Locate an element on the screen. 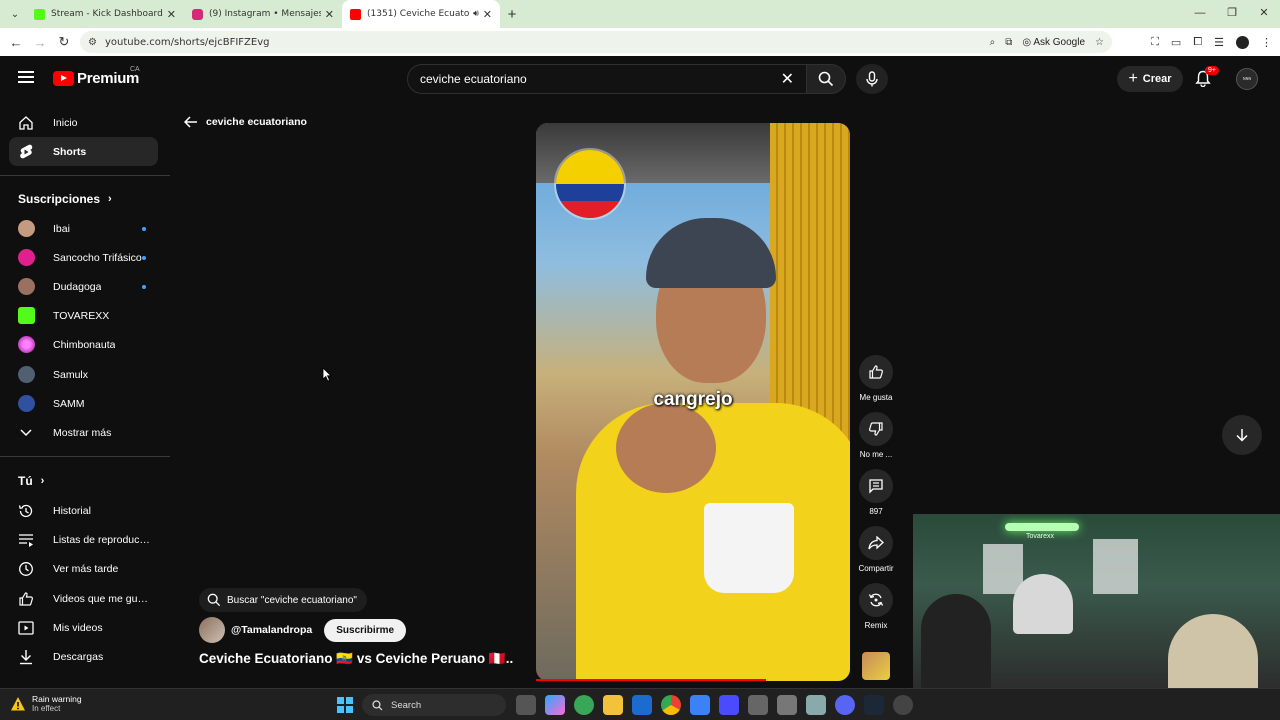  sidebar-item-downloads: Descargas is located at coordinates (83, 656).